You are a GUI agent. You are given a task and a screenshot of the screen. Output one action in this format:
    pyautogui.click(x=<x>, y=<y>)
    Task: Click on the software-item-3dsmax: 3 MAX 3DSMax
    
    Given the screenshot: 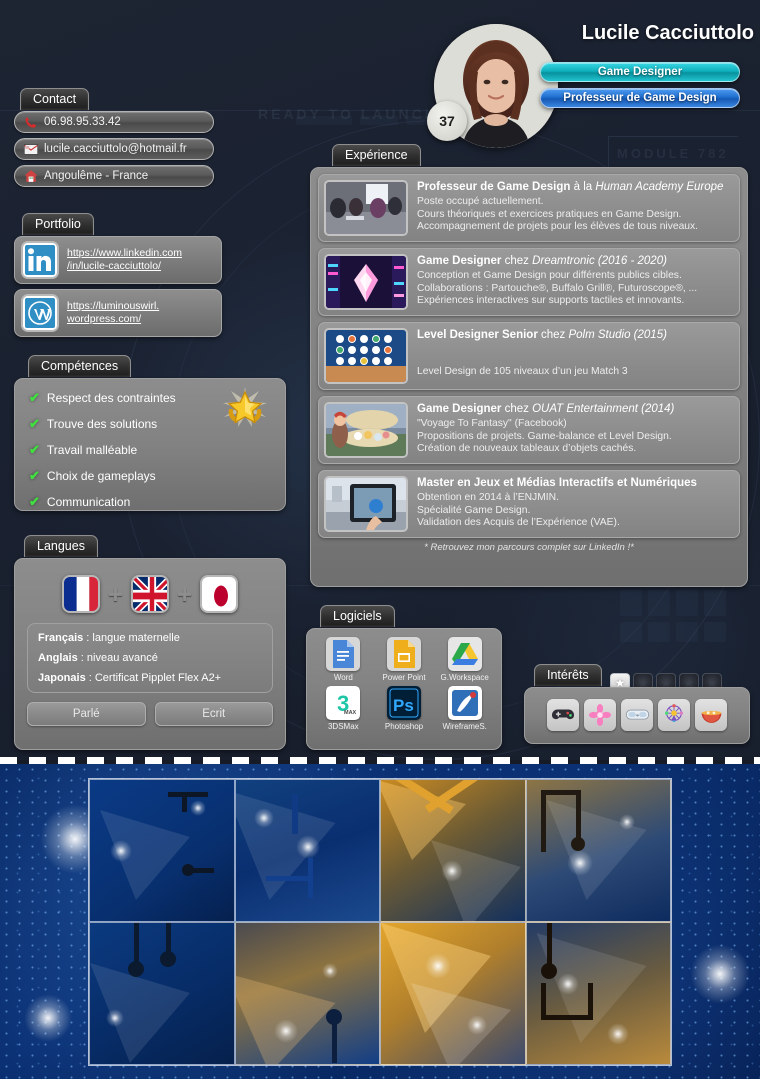 What is the action you would take?
    pyautogui.click(x=343, y=708)
    